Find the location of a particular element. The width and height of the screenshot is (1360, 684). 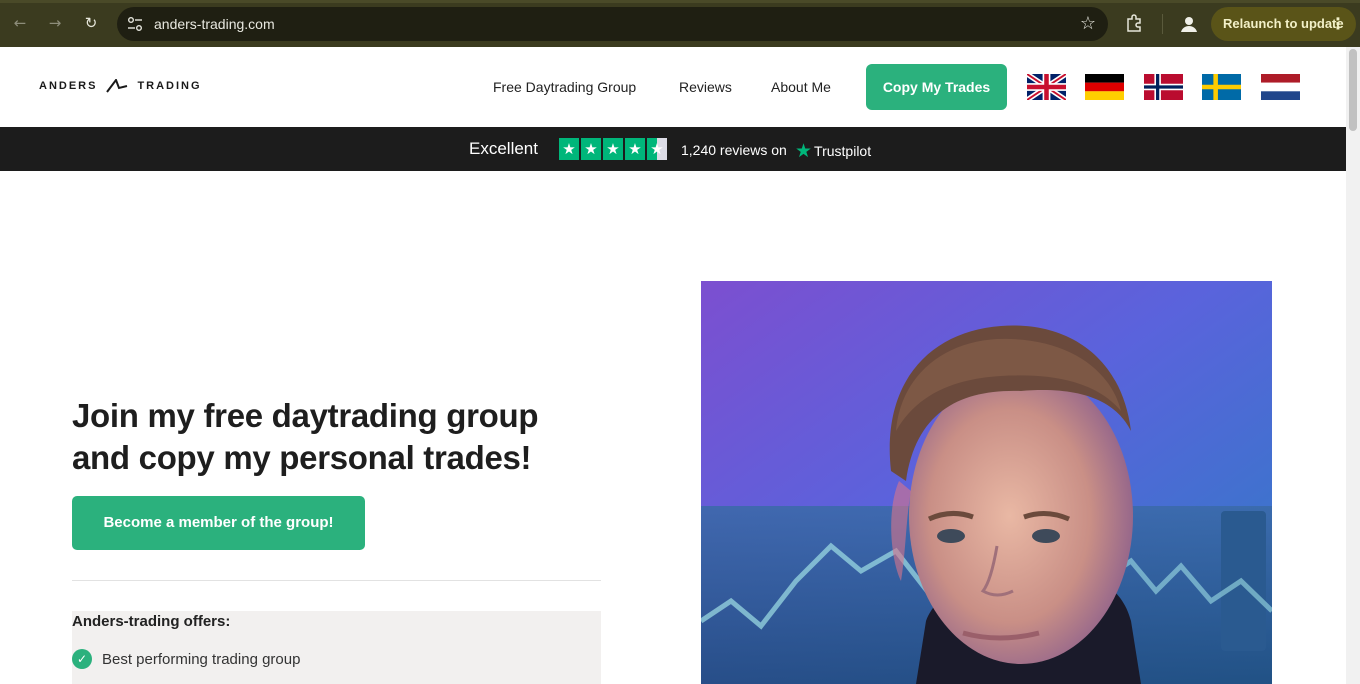

sweden-flag is located at coordinates (1221, 87).